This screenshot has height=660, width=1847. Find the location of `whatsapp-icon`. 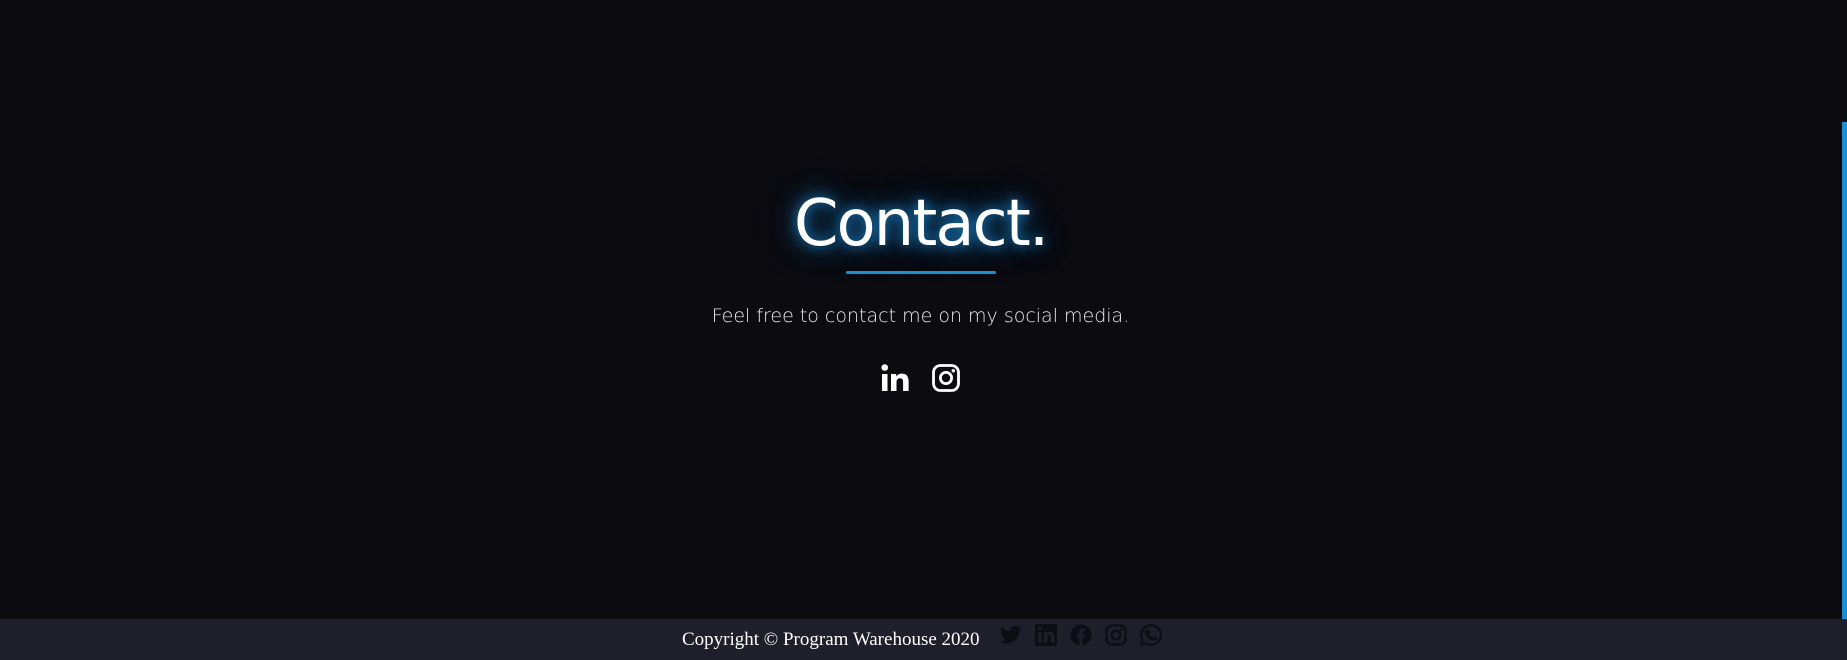

whatsapp-icon is located at coordinates (1151, 636).